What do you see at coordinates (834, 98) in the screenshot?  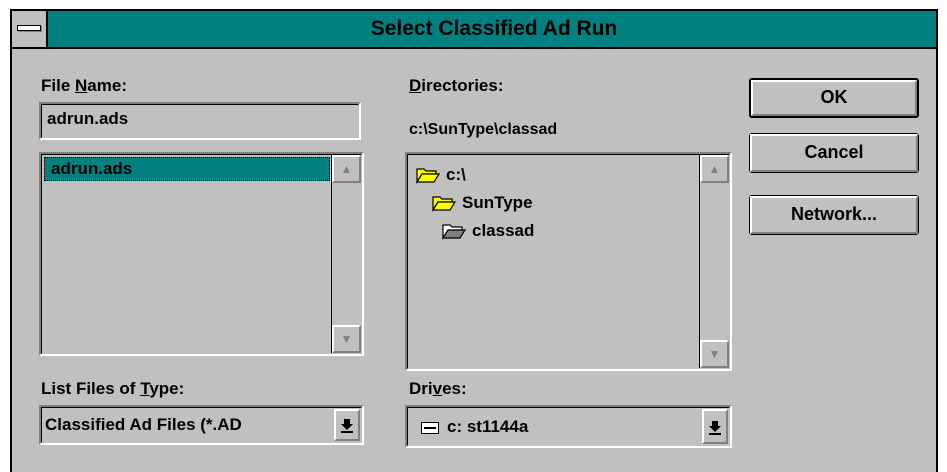 I see `ok-button: OK` at bounding box center [834, 98].